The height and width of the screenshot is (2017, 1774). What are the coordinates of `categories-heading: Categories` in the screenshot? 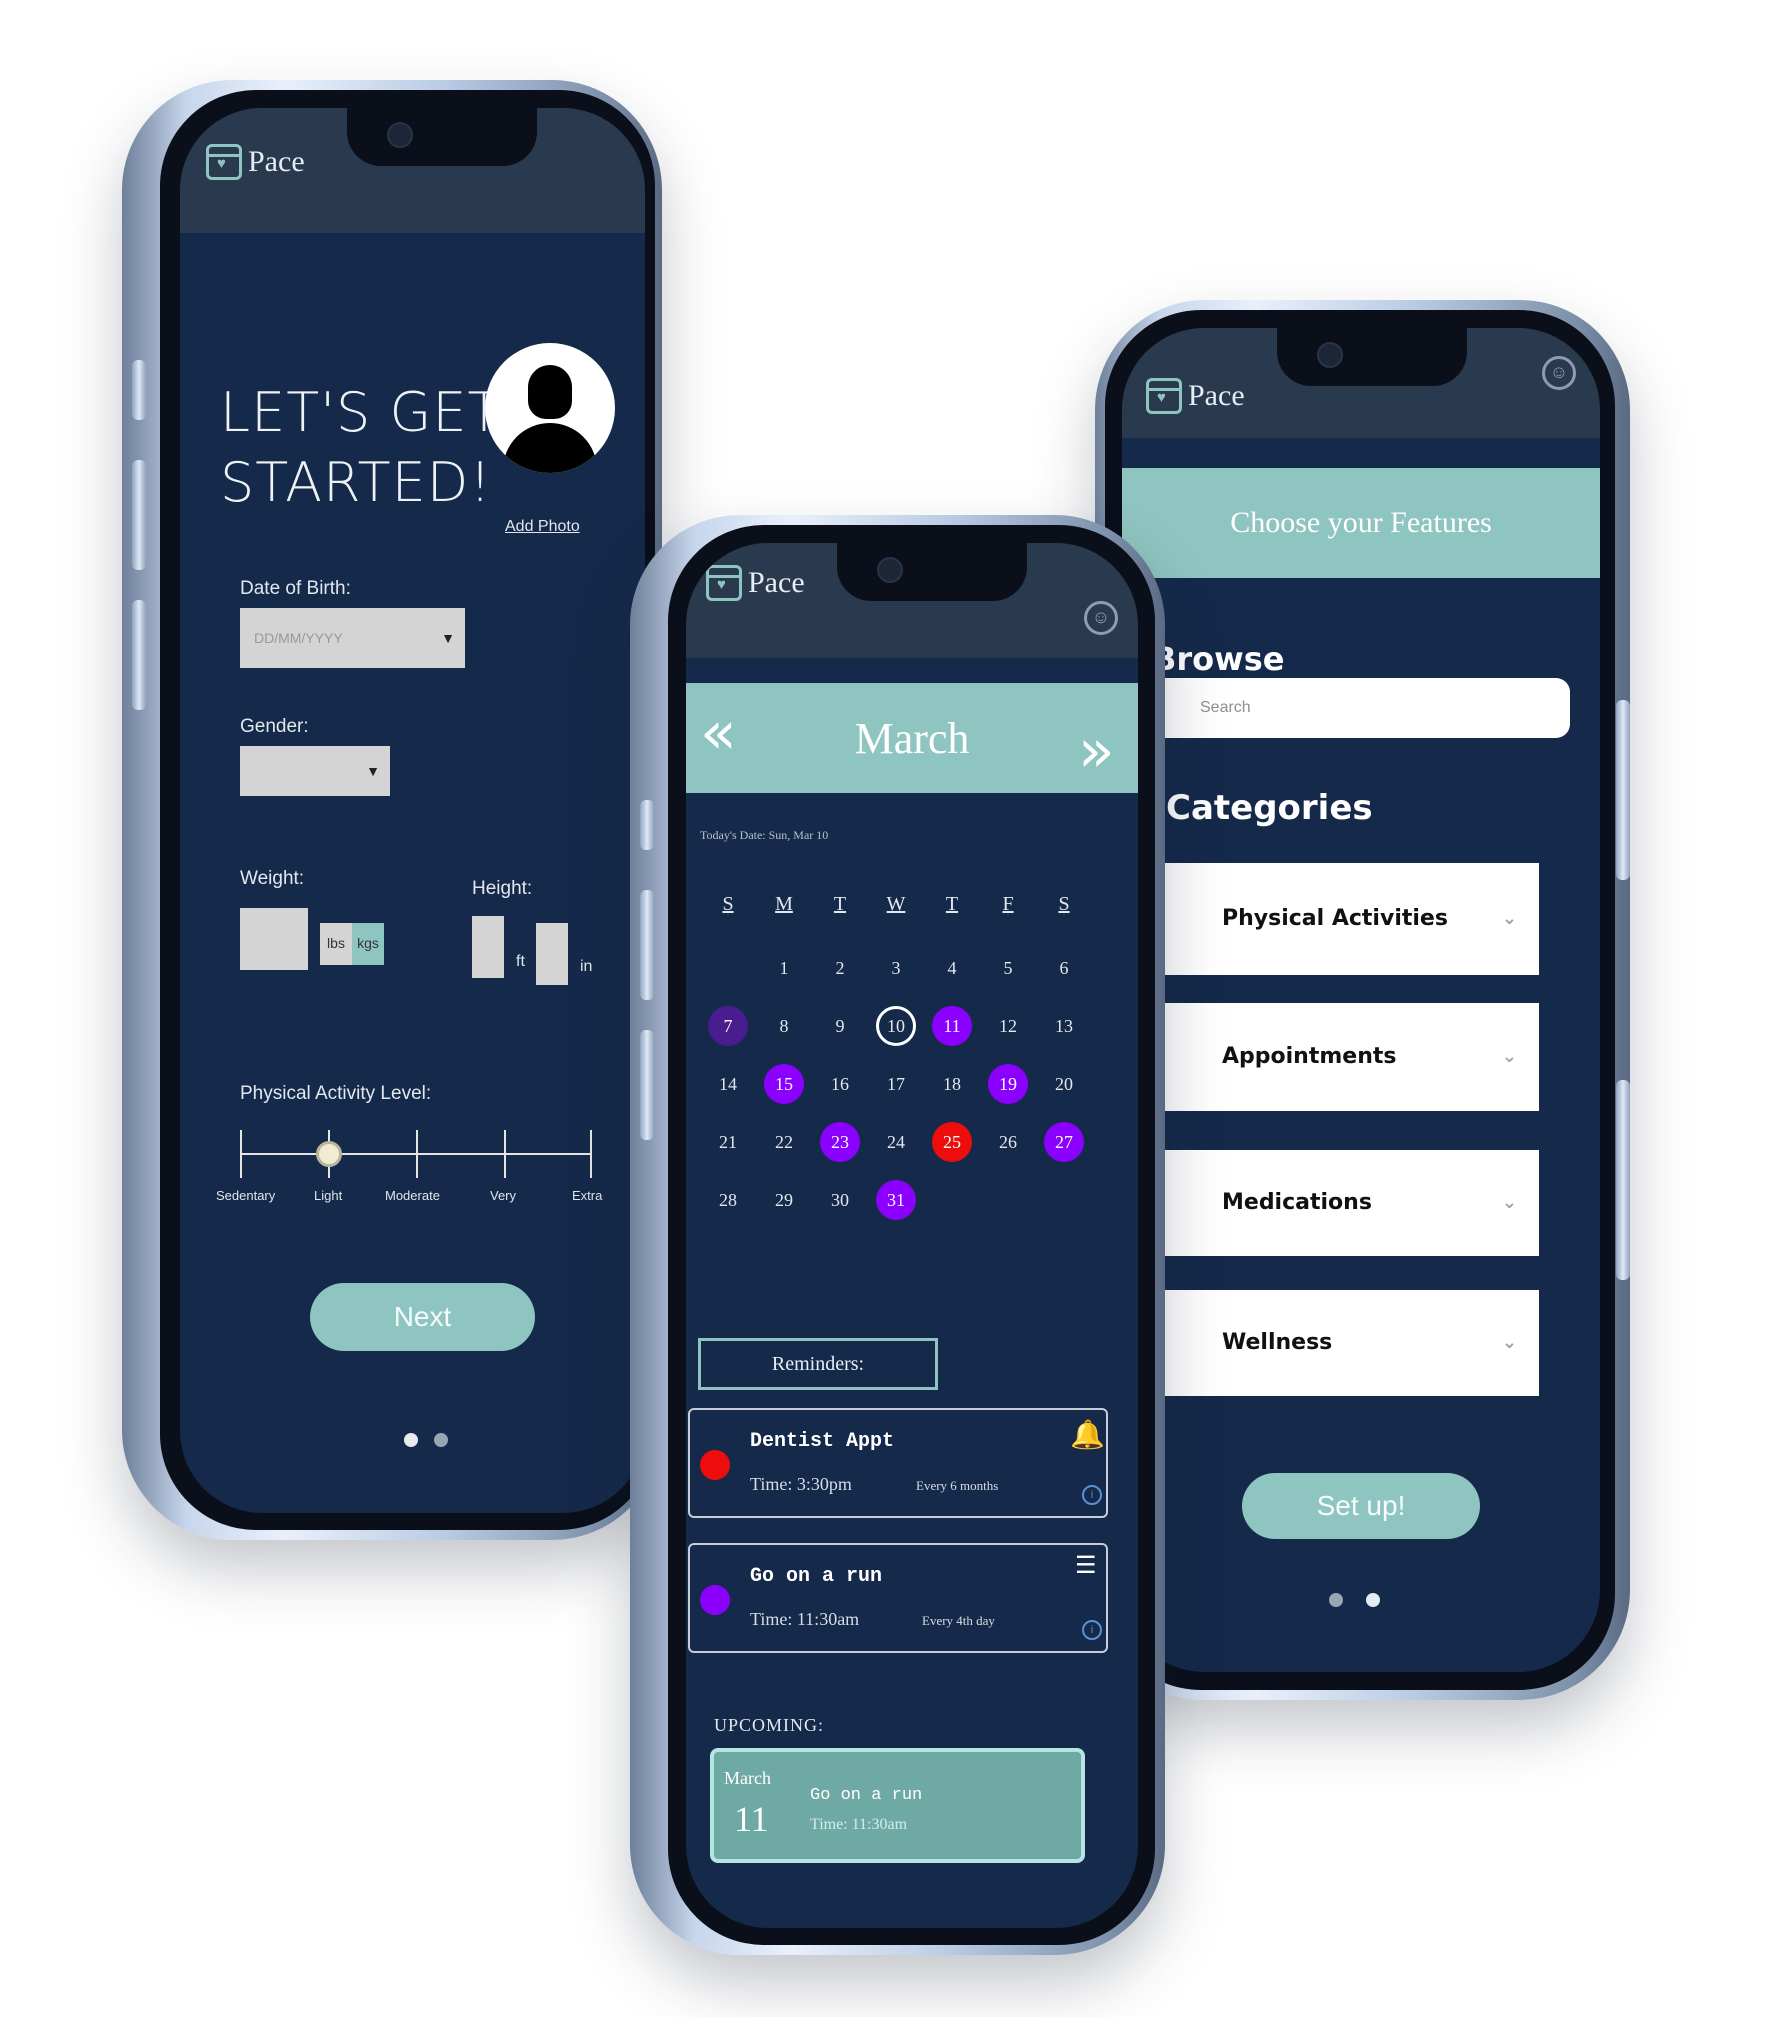 It's located at (1269, 808).